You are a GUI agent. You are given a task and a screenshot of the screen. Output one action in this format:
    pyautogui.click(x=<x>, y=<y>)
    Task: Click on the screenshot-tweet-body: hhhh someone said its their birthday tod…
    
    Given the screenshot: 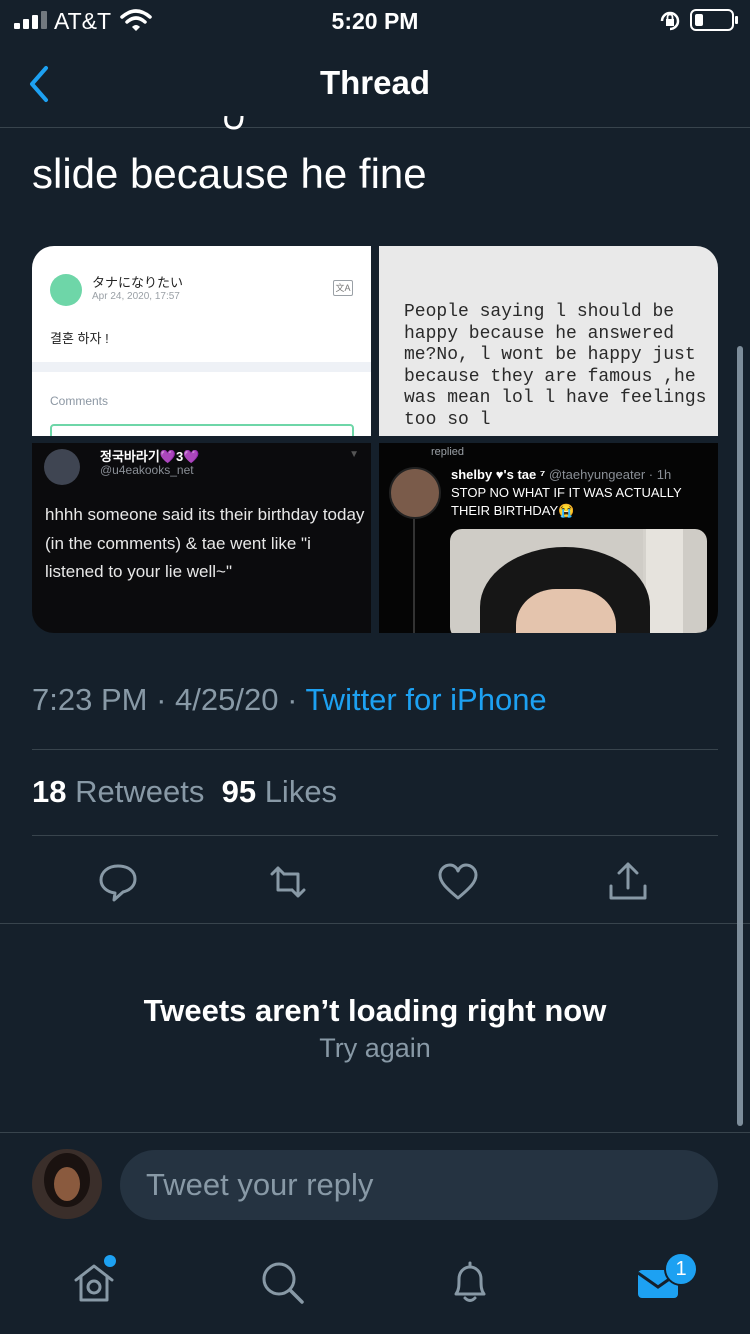 What is the action you would take?
    pyautogui.click(x=205, y=543)
    